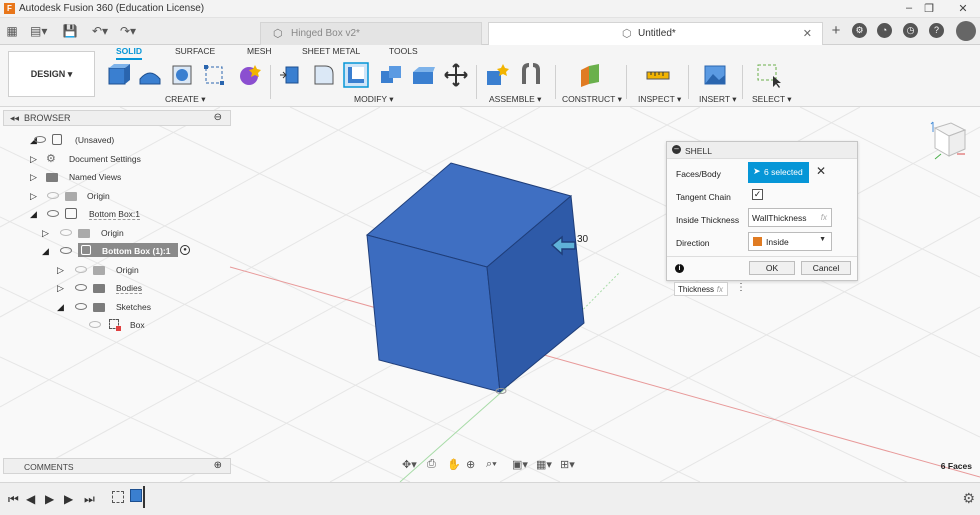 This screenshot has width=980, height=515. Describe the element at coordinates (30, 499) in the screenshot. I see `step-back-icon: ◀` at that location.